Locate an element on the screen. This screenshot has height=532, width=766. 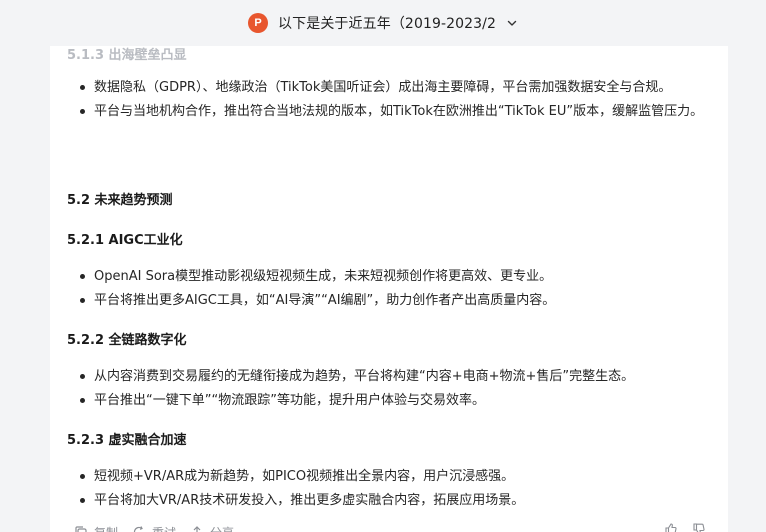
chevron-down-icon is located at coordinates (512, 23).